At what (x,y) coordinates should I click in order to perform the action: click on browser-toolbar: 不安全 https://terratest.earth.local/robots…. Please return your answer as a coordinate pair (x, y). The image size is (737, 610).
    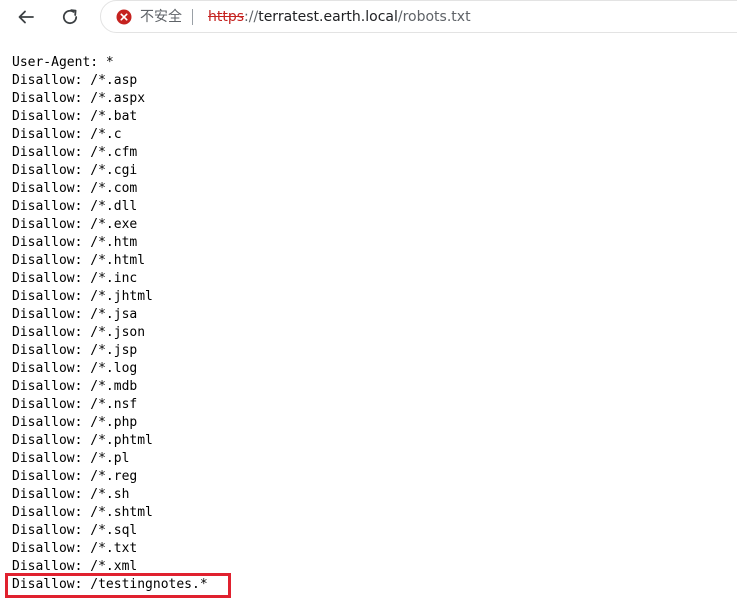
    Looking at the image, I should click on (368, 17).